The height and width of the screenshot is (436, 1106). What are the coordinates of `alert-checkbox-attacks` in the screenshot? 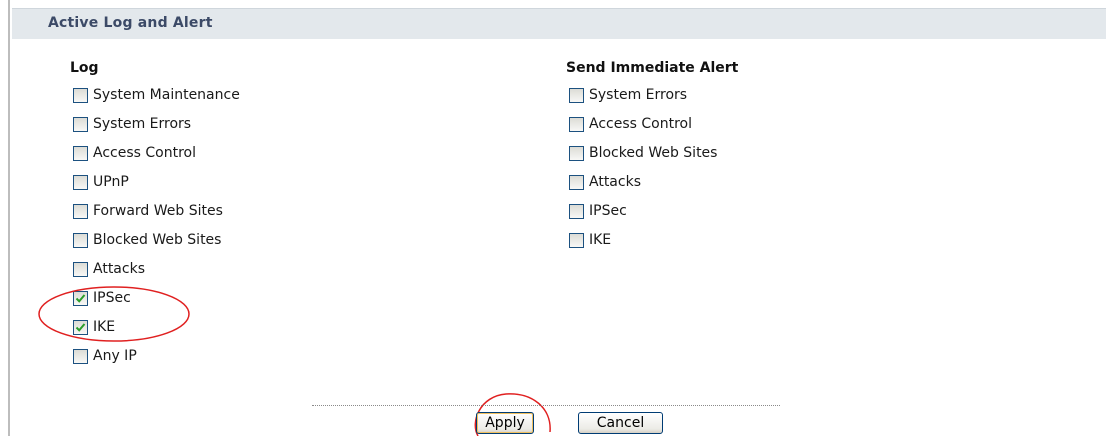 It's located at (576, 182).